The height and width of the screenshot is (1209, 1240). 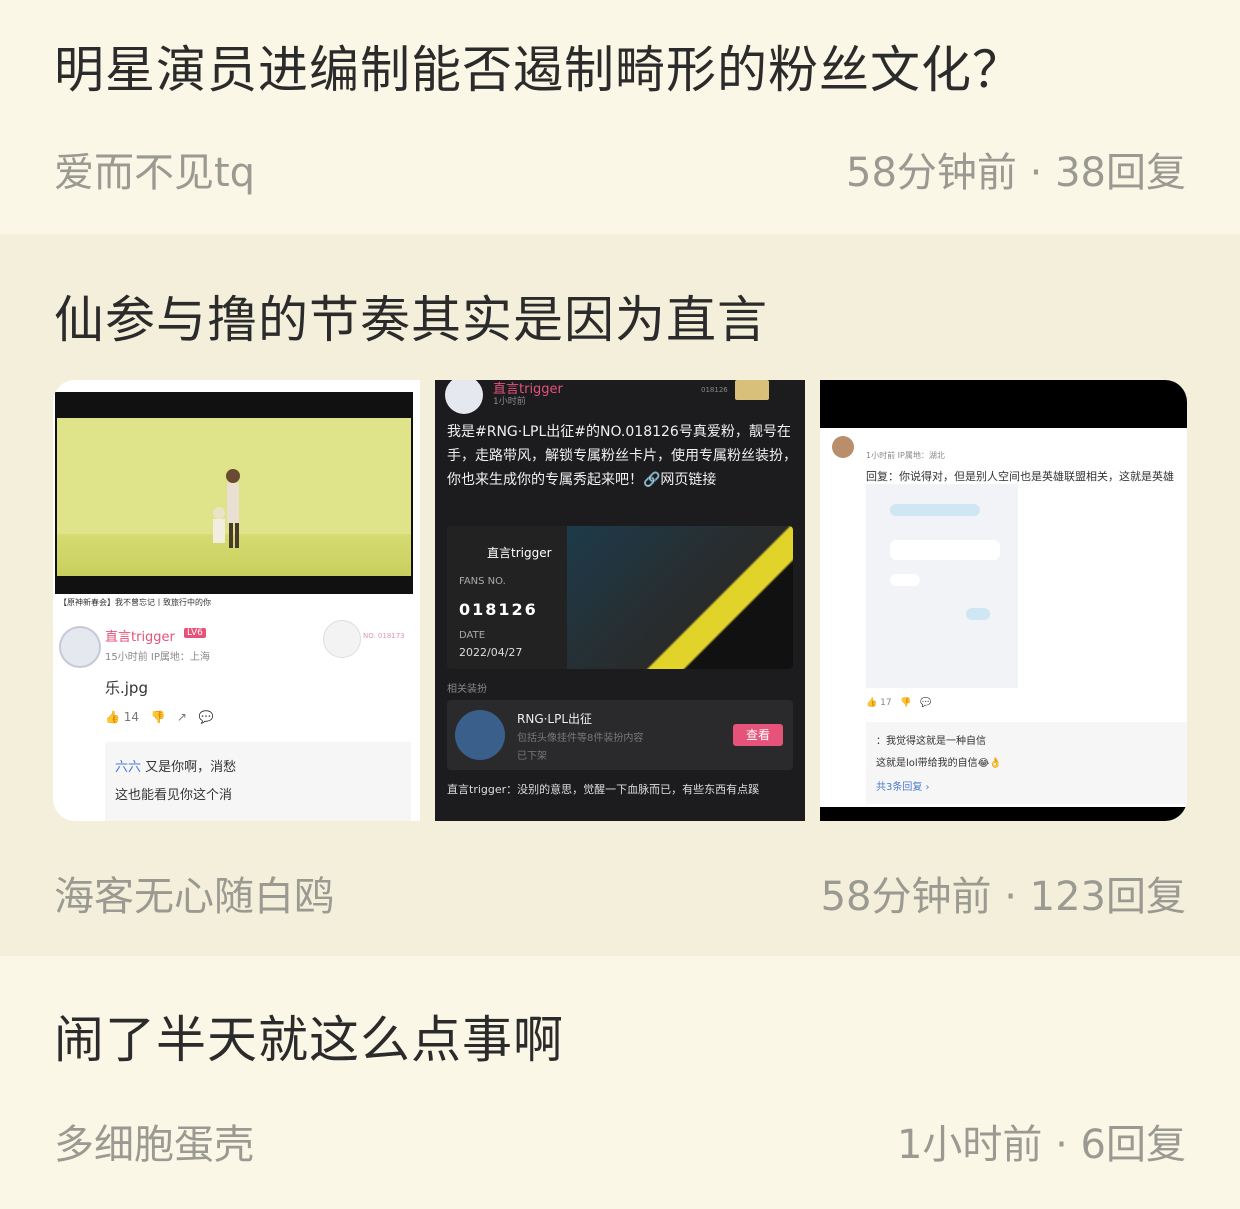 What do you see at coordinates (472, 635) in the screenshot?
I see `date-label: DATE` at bounding box center [472, 635].